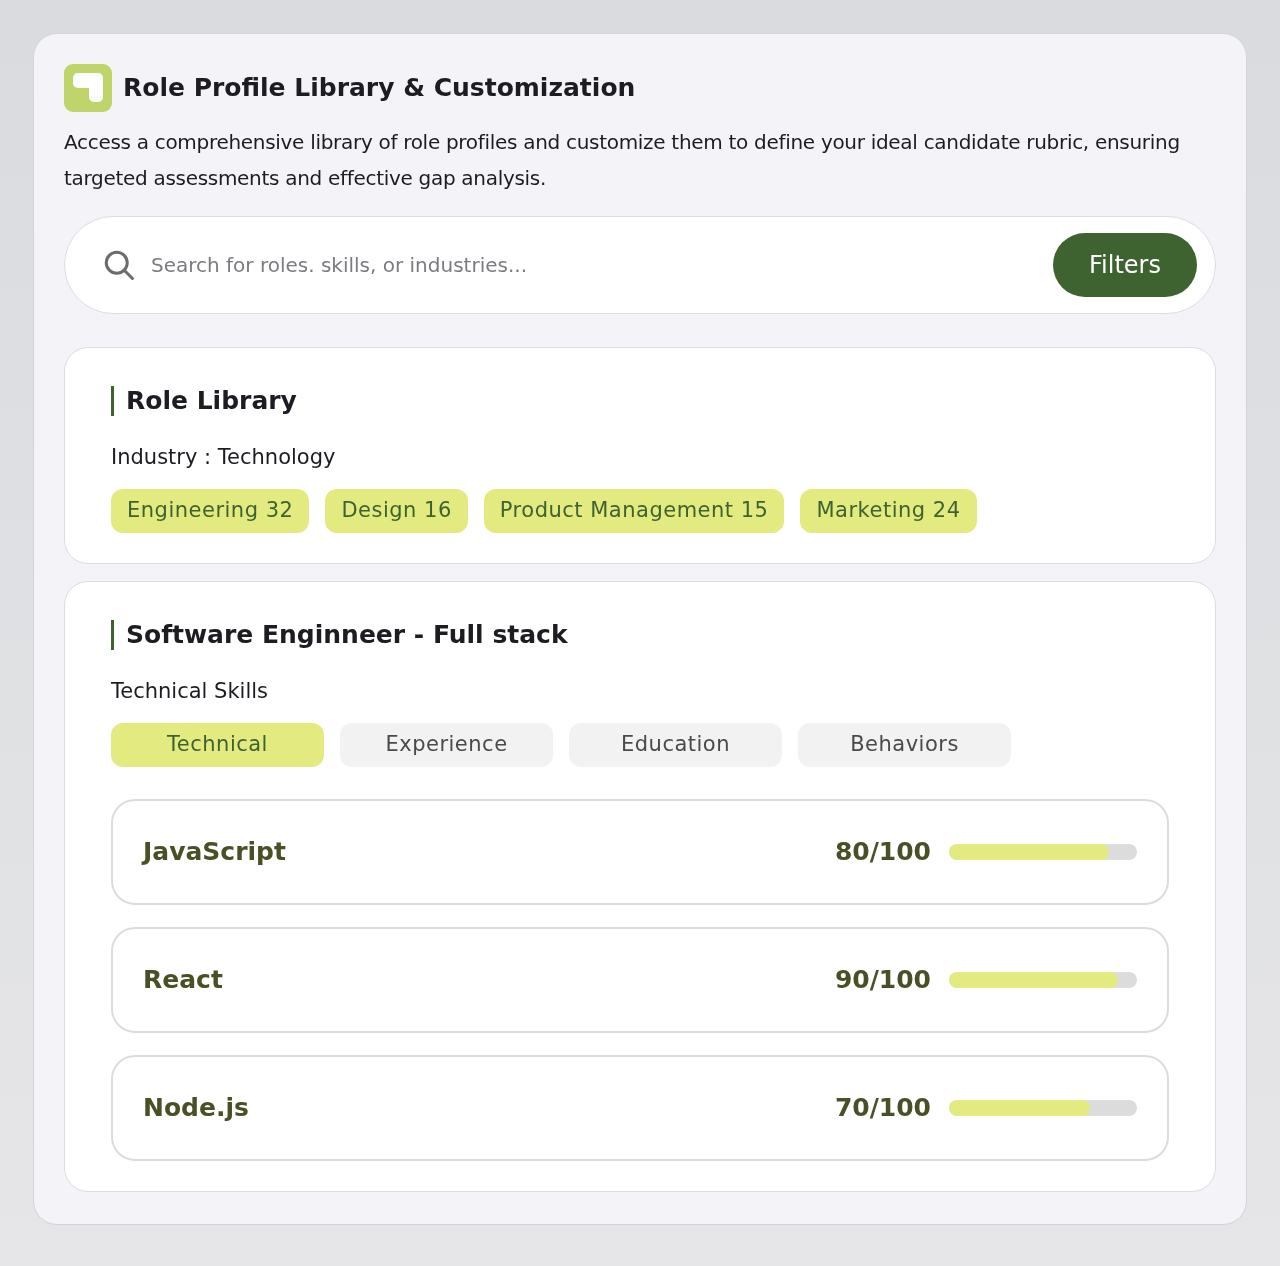 This screenshot has height=1266, width=1280. What do you see at coordinates (210, 511) in the screenshot?
I see `category-chip: Engineering 32` at bounding box center [210, 511].